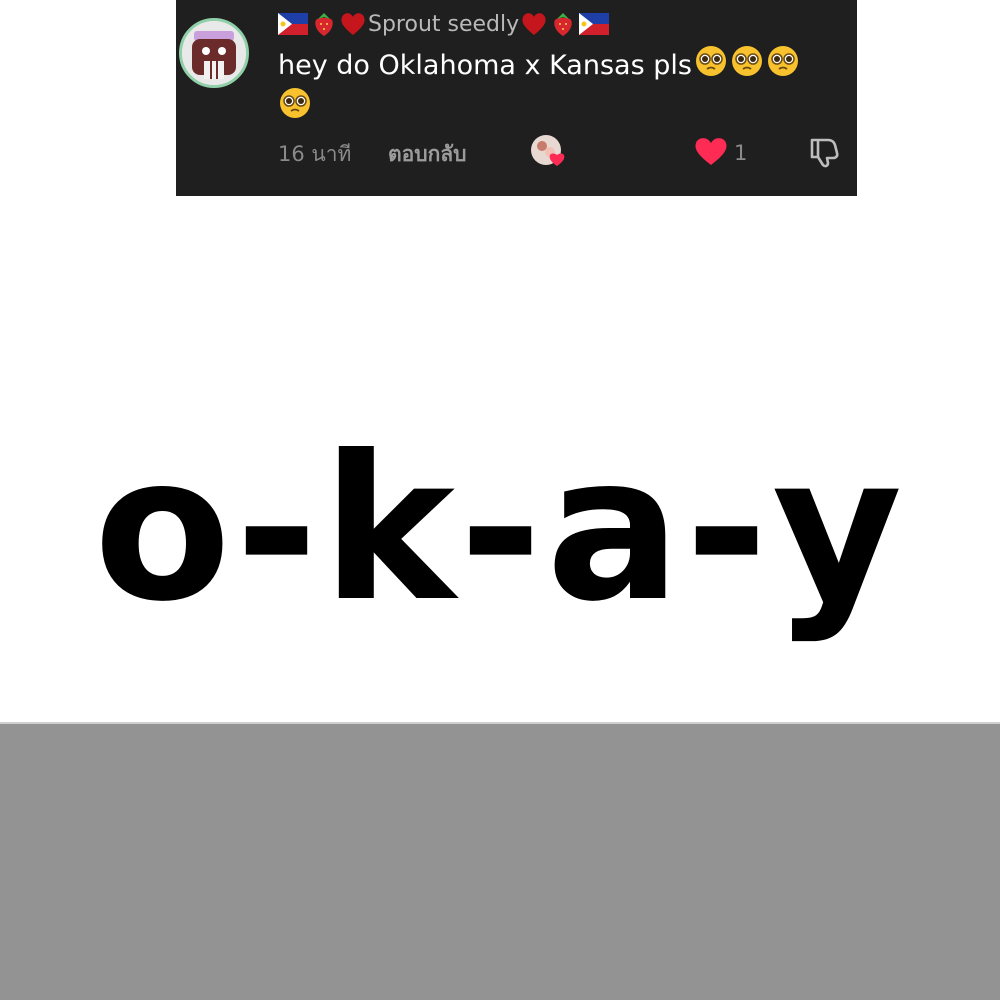  I want to click on like-button: 1, so click(720, 153).